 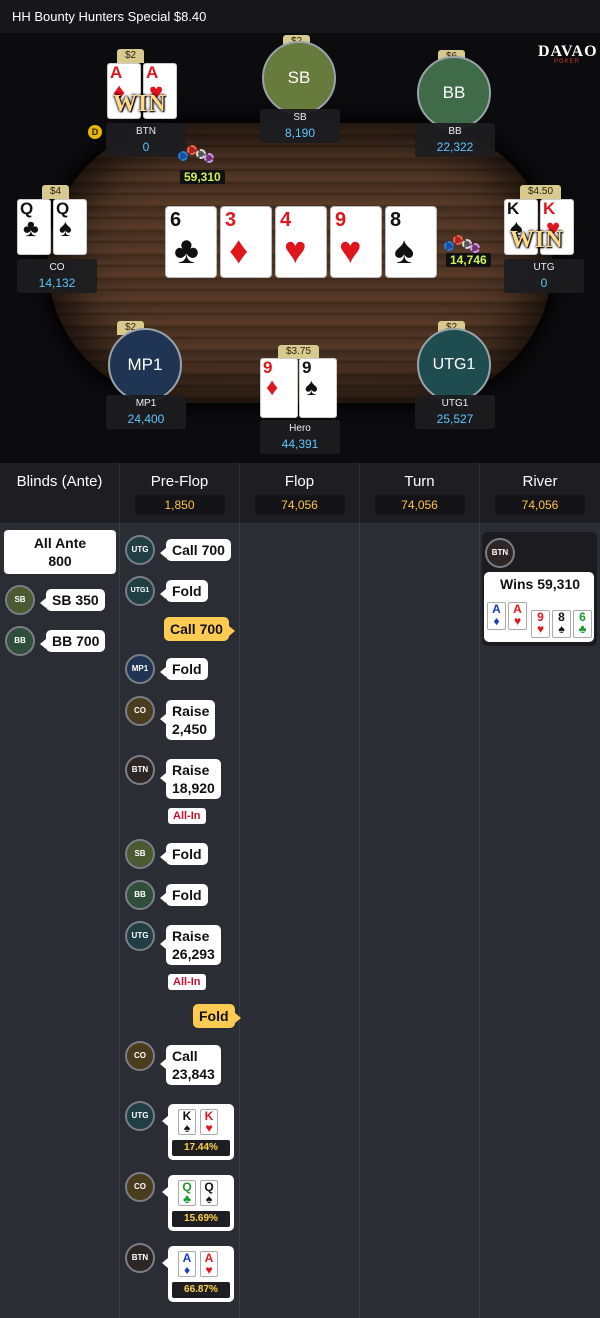 What do you see at coordinates (184, 854) in the screenshot?
I see `action-sb-fold: Fold` at bounding box center [184, 854].